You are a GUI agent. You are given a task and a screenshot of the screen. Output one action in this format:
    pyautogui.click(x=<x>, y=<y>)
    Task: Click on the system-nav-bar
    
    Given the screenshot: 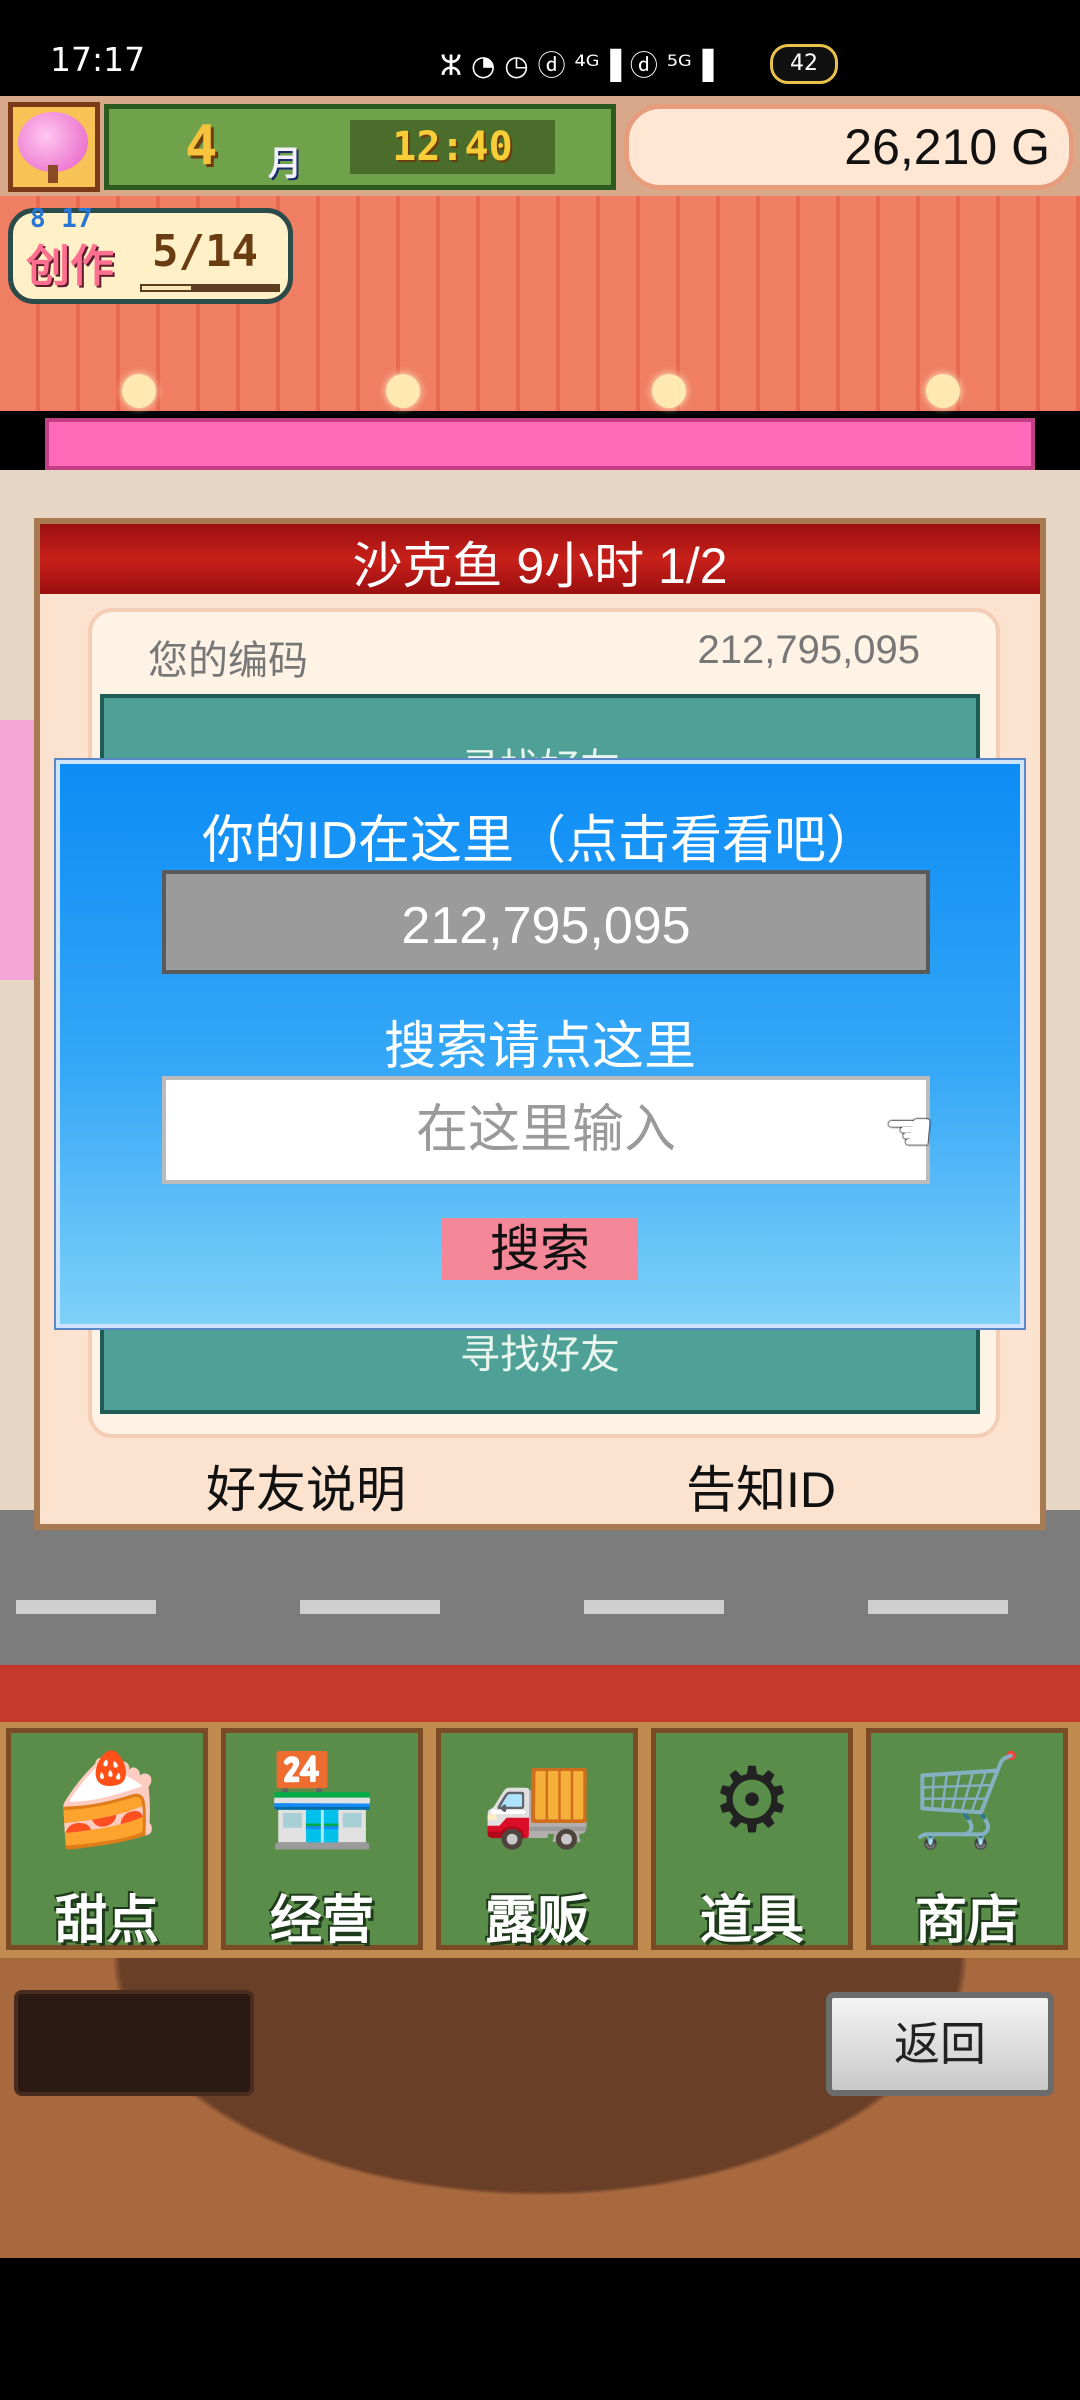 What is the action you would take?
    pyautogui.click(x=540, y=2329)
    